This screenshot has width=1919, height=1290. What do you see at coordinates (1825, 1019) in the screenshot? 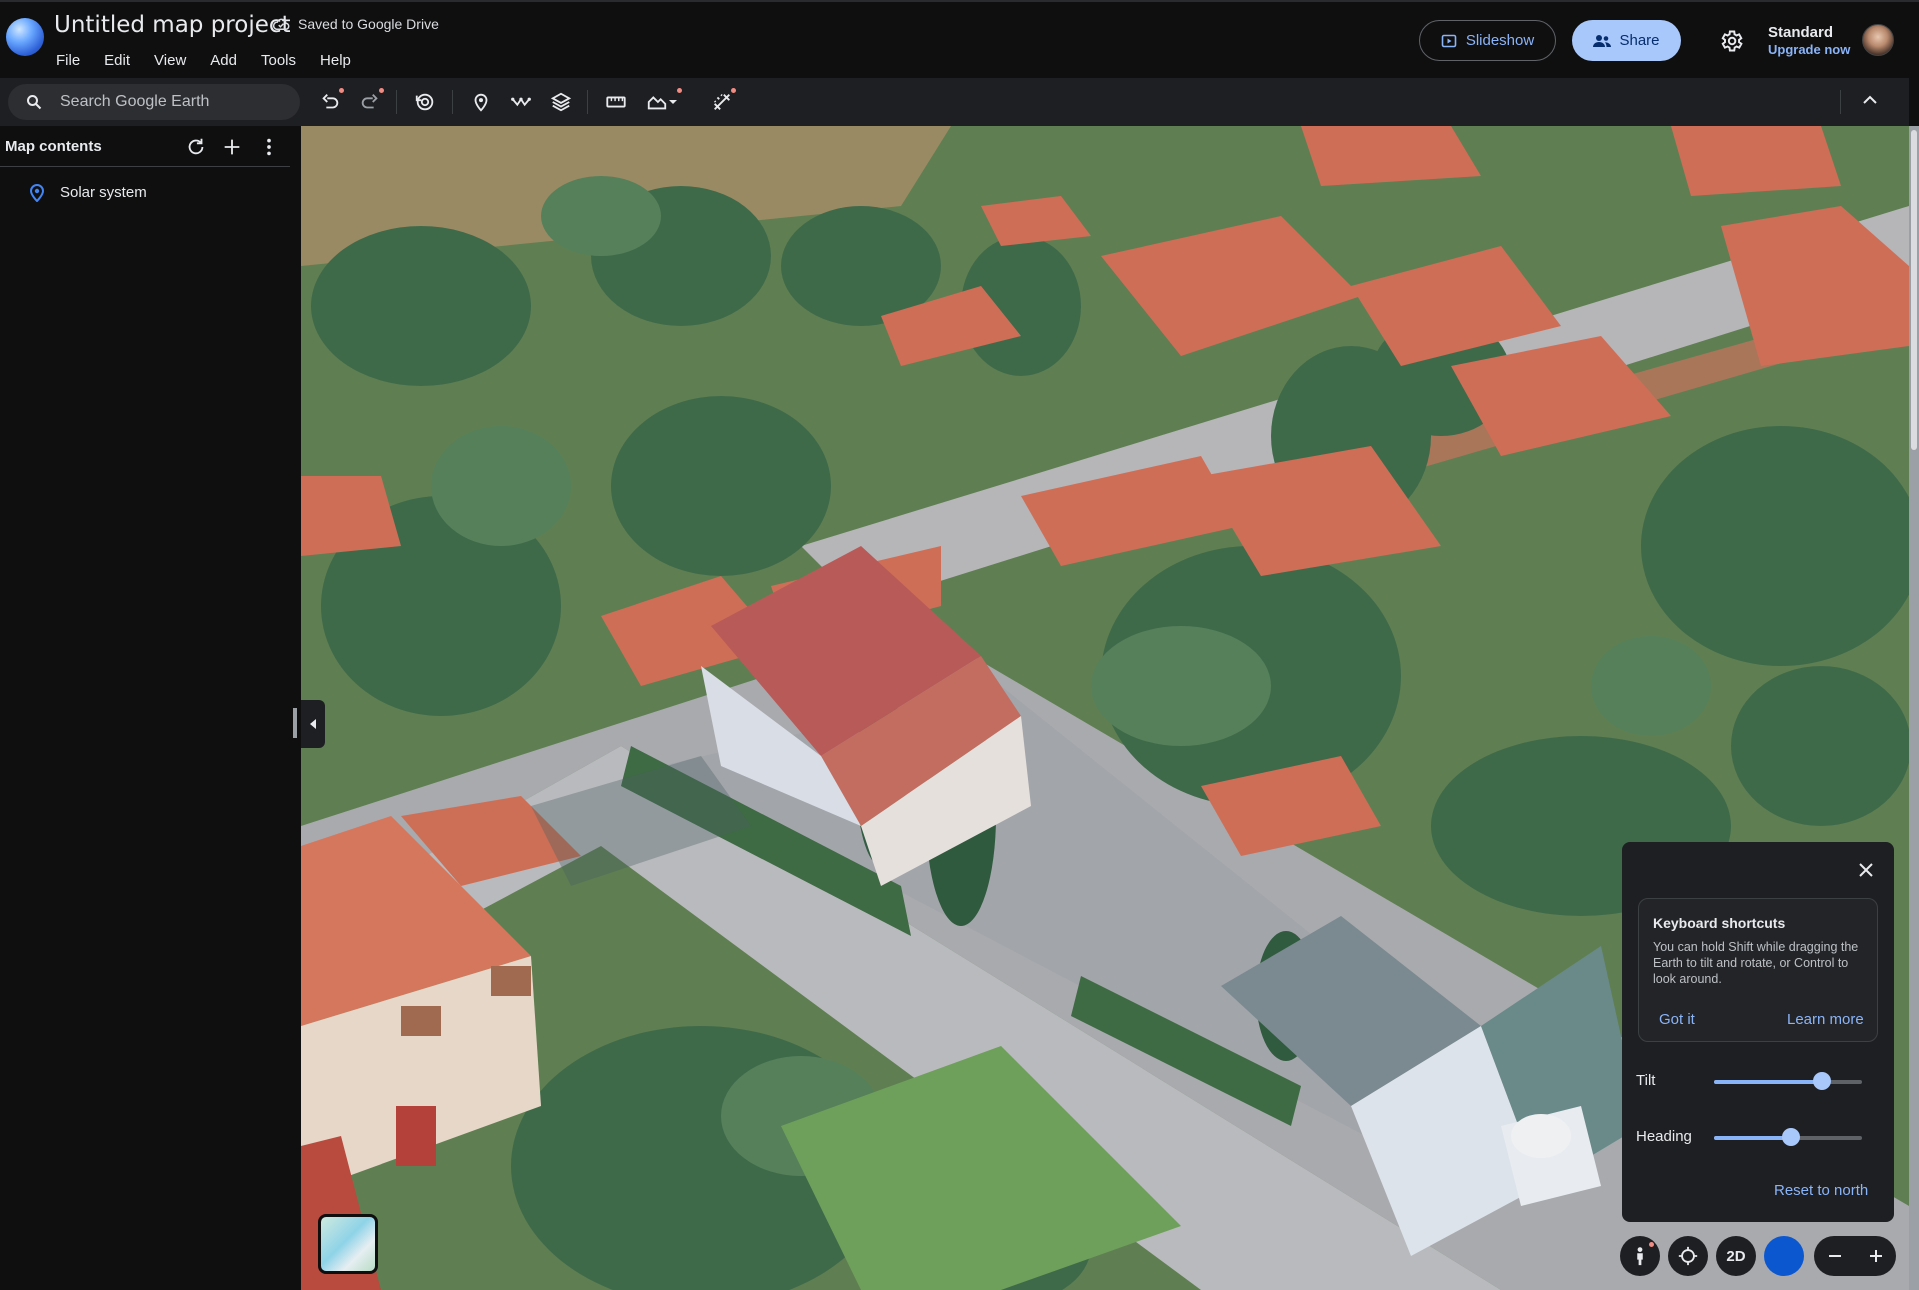
I see `learn-more-link: Learn more` at bounding box center [1825, 1019].